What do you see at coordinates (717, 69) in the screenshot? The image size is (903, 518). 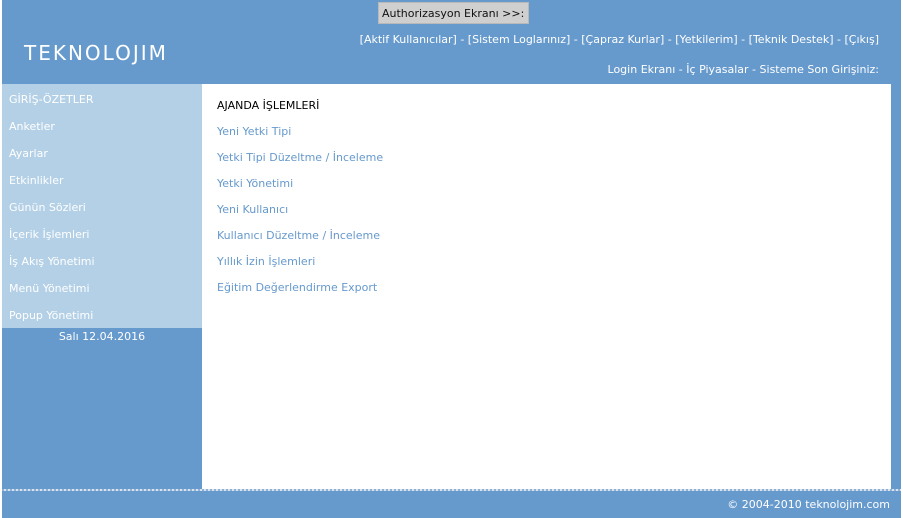 I see `domestic-markets-link: İç Piyasalar` at bounding box center [717, 69].